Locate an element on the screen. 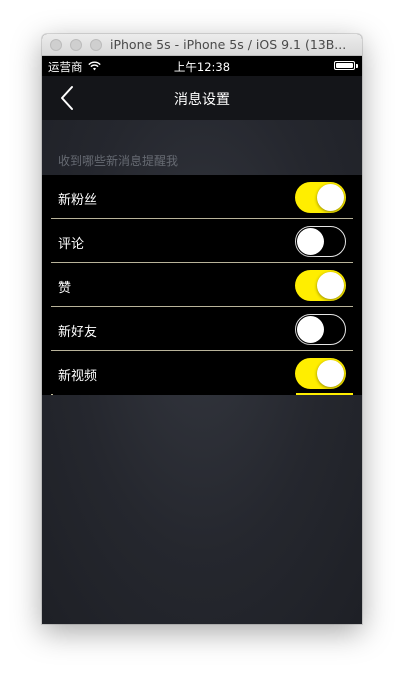  toggle-new-fans is located at coordinates (320, 197).